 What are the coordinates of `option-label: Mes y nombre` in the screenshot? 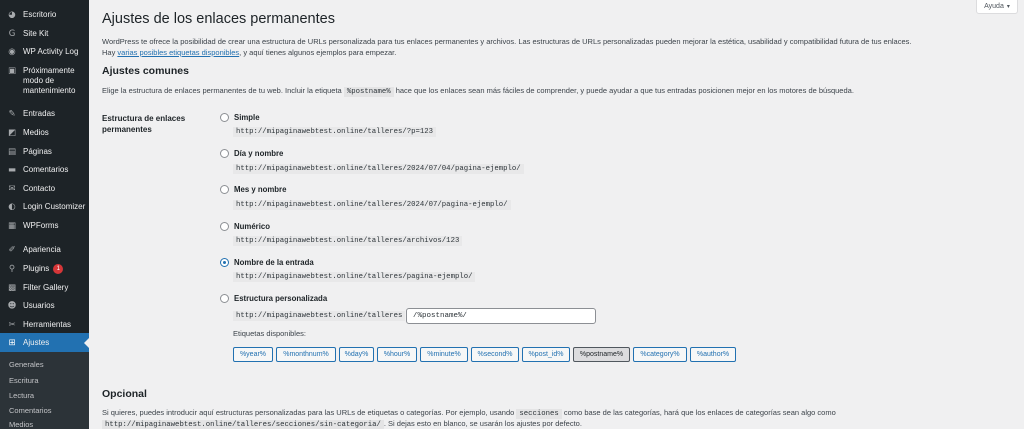 It's located at (260, 189).